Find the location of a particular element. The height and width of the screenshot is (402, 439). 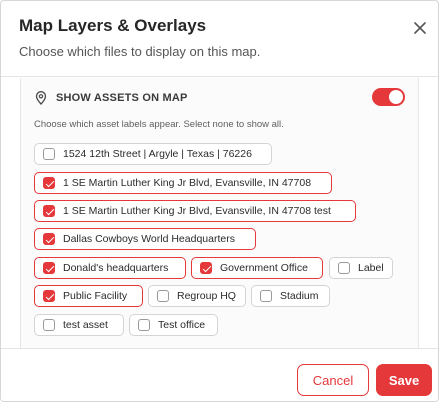

assets-section-title: SHOW ASSETS ON MAP is located at coordinates (122, 98).